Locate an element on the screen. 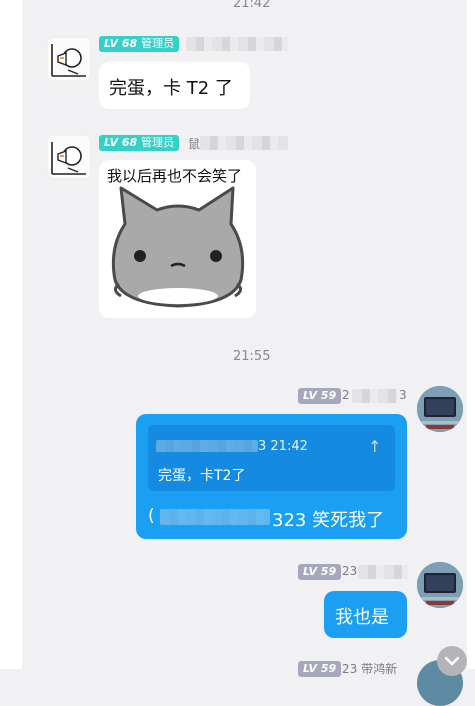  message-bubble-own: 我也是 is located at coordinates (365, 614).